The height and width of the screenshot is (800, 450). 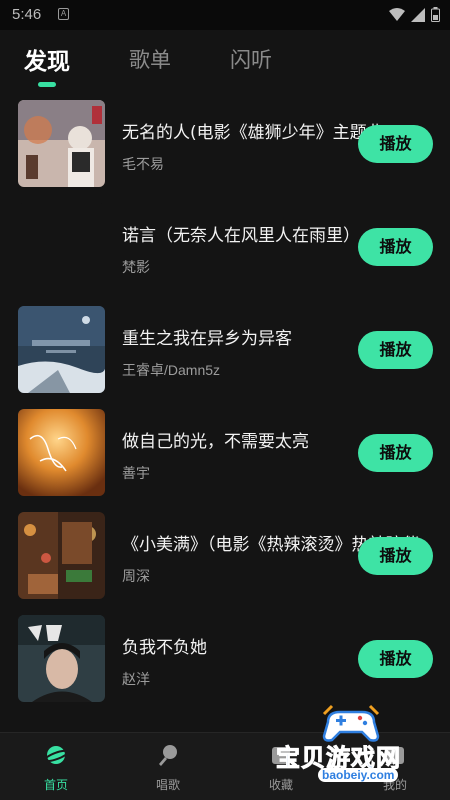 I want to click on notification-icon: A, so click(x=63, y=14).